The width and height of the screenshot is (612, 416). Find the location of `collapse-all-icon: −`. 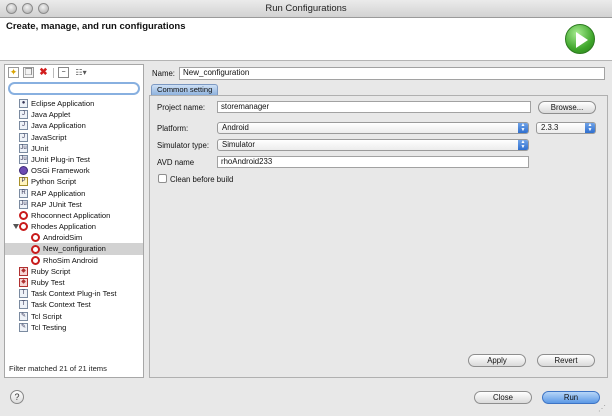

collapse-all-icon: − is located at coordinates (63, 72).